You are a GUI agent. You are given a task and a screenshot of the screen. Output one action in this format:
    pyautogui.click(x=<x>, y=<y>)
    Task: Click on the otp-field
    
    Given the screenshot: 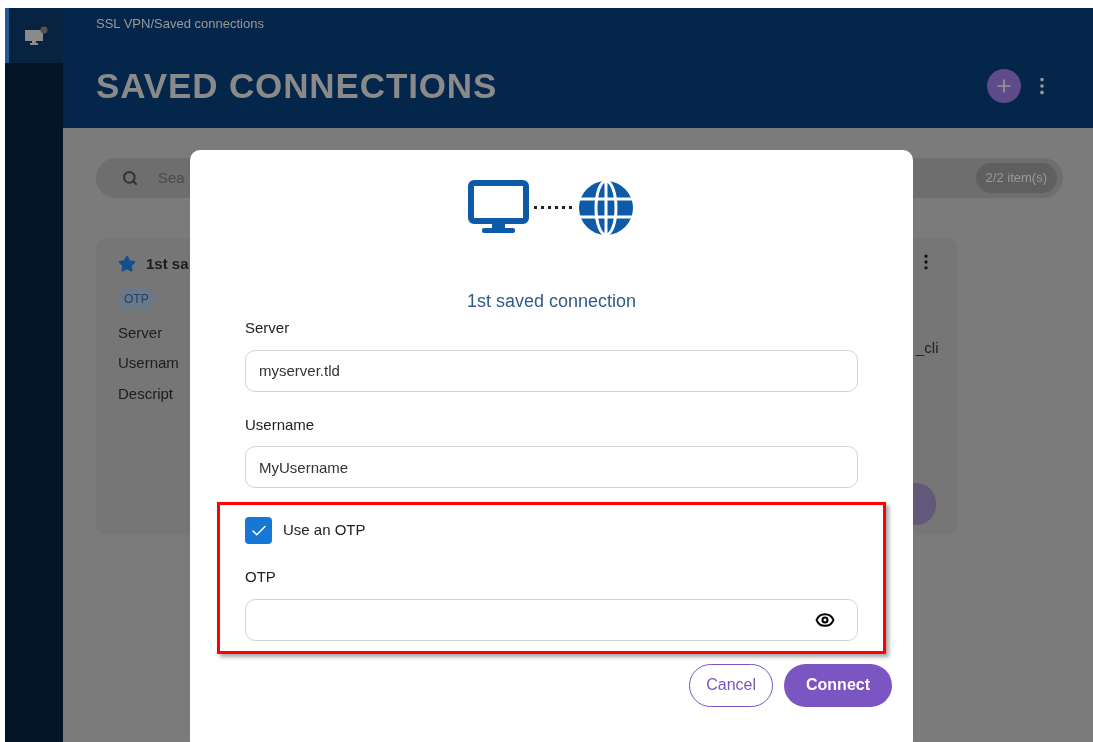 What is the action you would take?
    pyautogui.click(x=551, y=619)
    